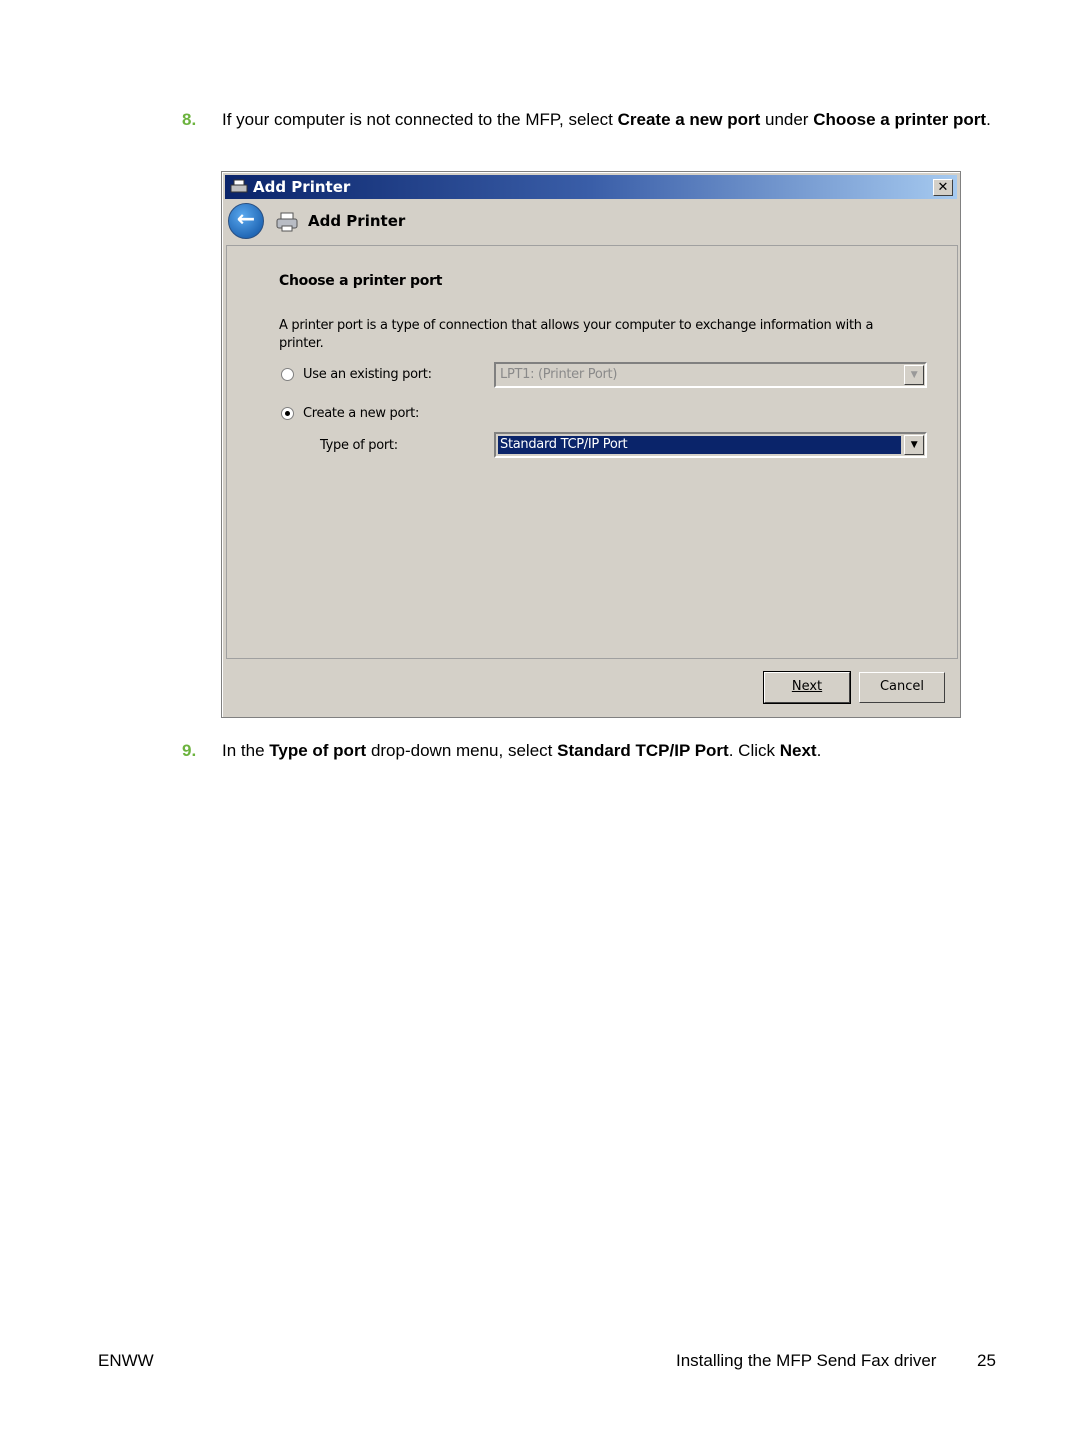  I want to click on window-title: Add Printer, so click(302, 187).